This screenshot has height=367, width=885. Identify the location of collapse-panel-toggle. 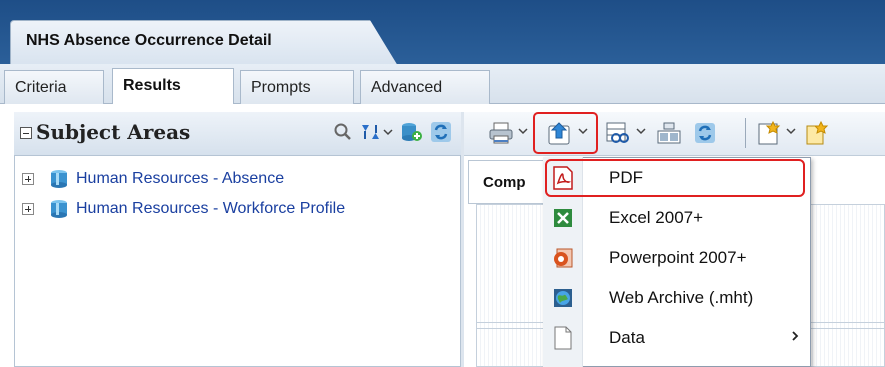
(26, 133).